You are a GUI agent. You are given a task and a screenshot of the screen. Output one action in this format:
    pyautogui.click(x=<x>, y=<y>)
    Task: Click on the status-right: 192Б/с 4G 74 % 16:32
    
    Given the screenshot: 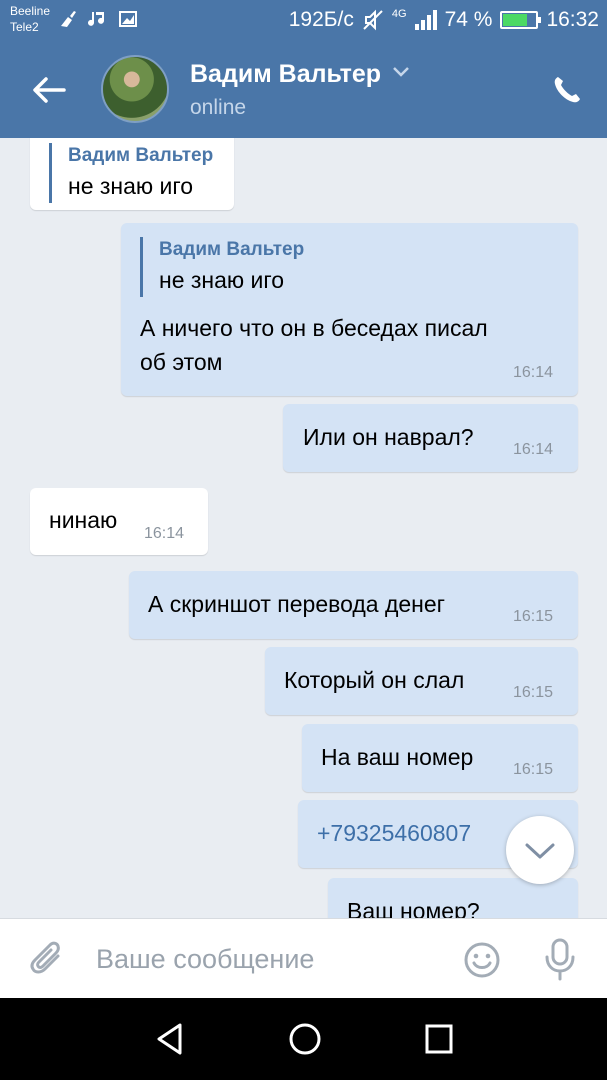 What is the action you would take?
    pyautogui.click(x=444, y=20)
    